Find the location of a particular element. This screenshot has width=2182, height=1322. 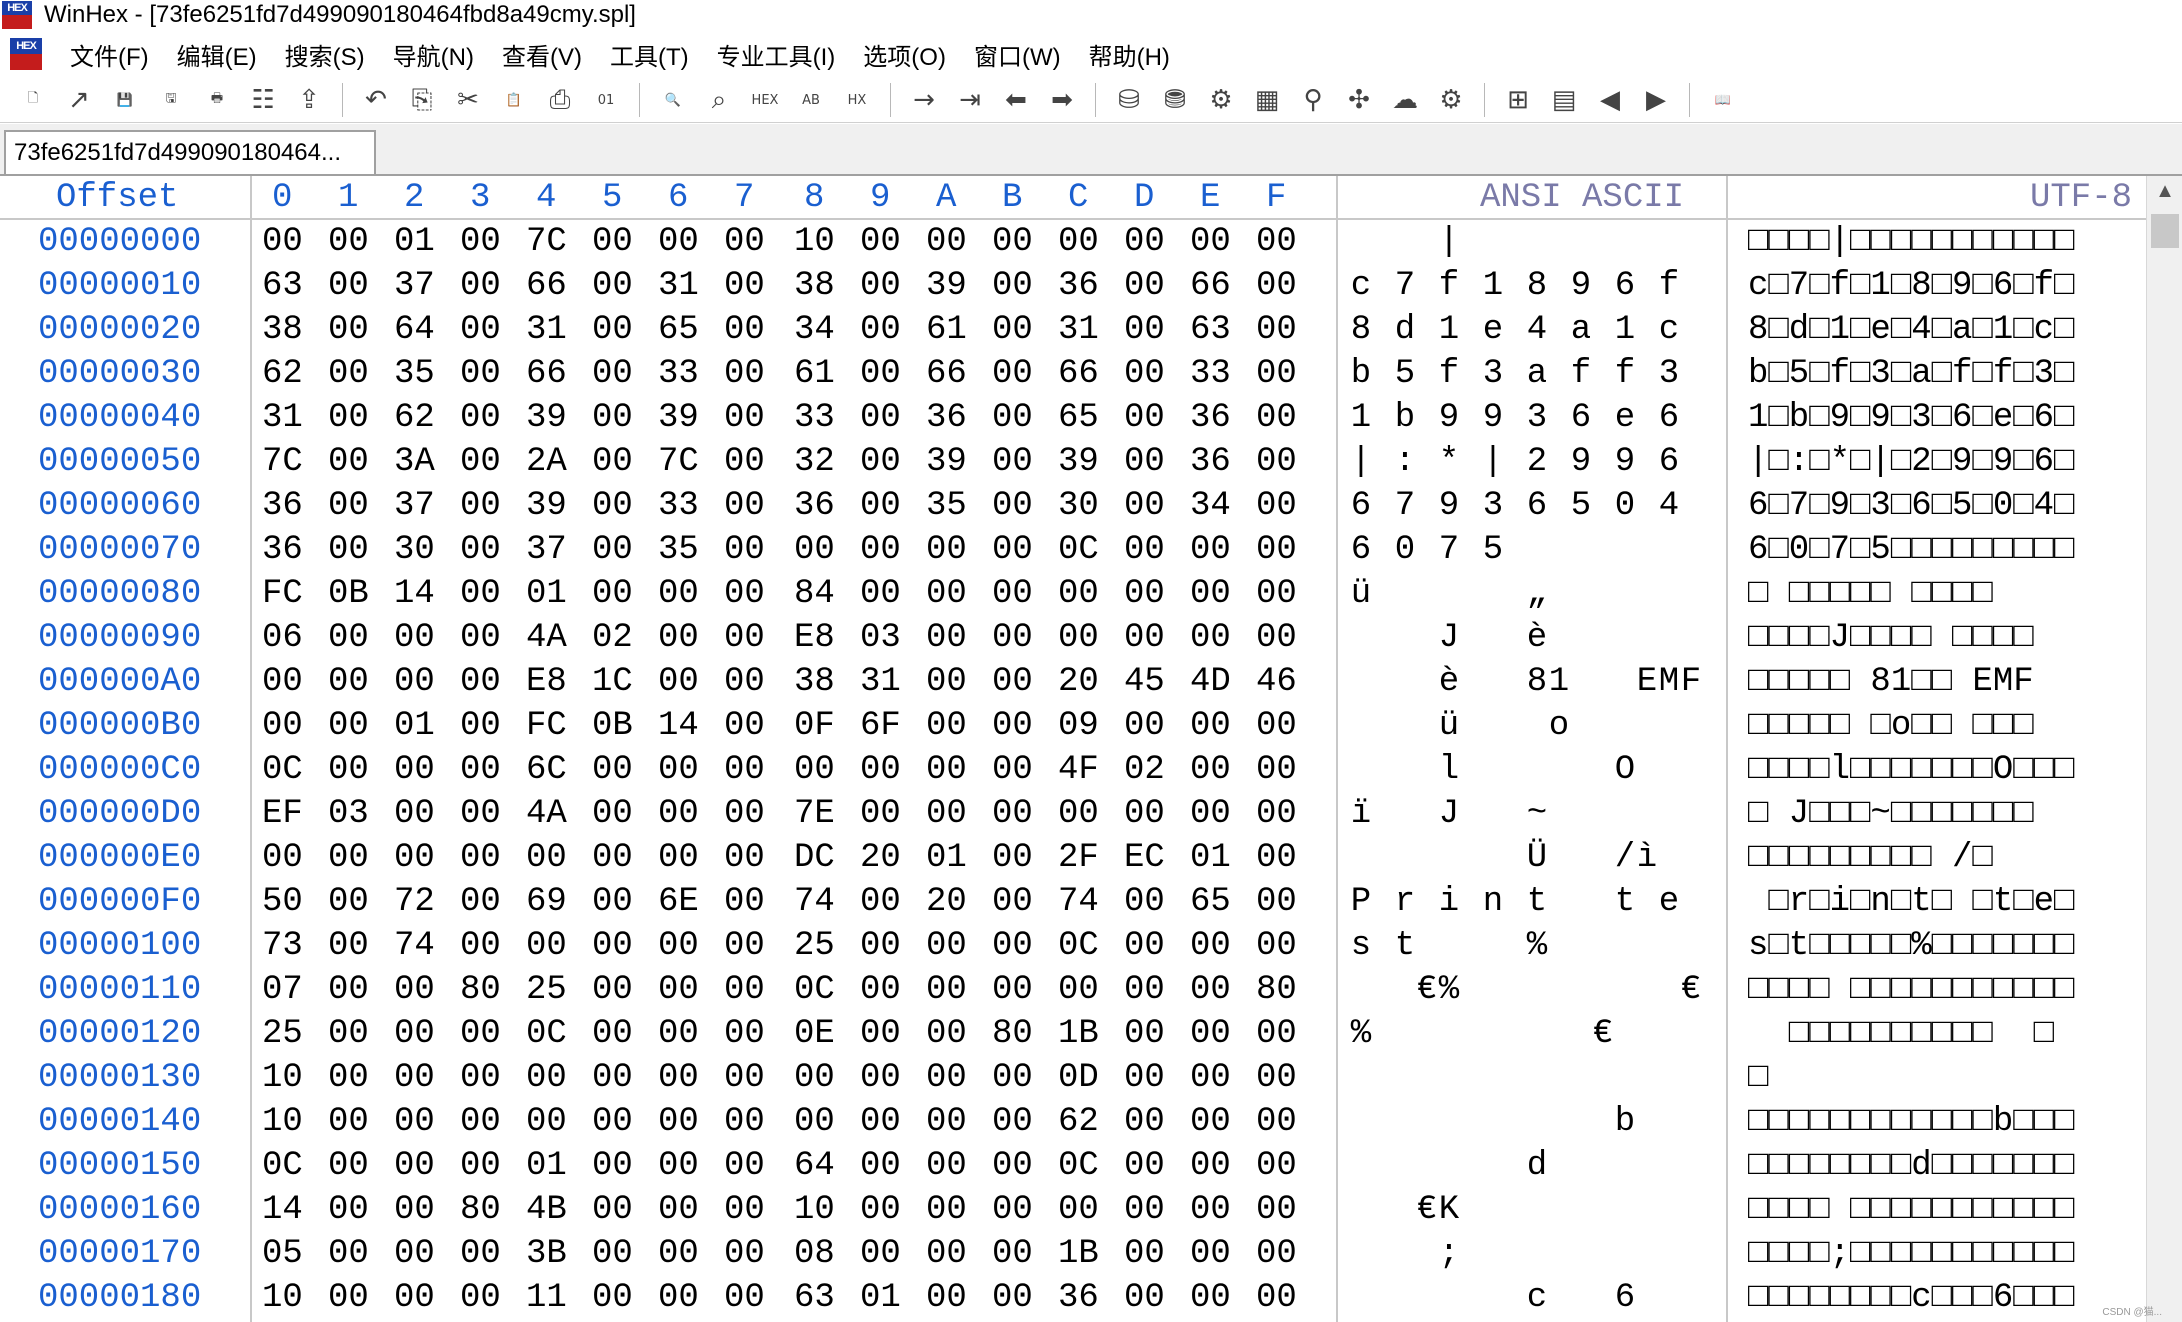

ansi-char: 1 is located at coordinates (1559, 682).